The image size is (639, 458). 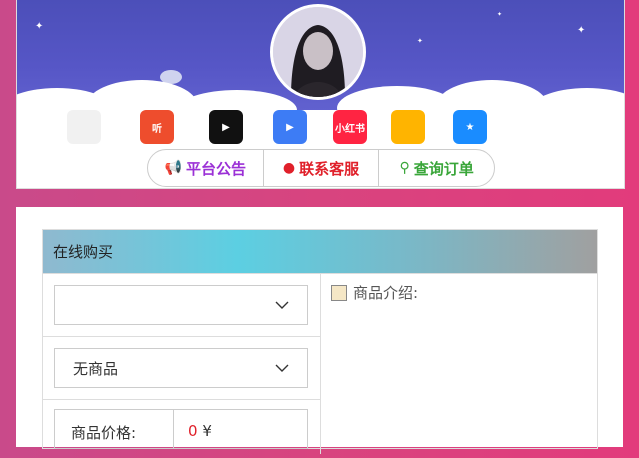 I want to click on image-icon, so click(x=339, y=292).